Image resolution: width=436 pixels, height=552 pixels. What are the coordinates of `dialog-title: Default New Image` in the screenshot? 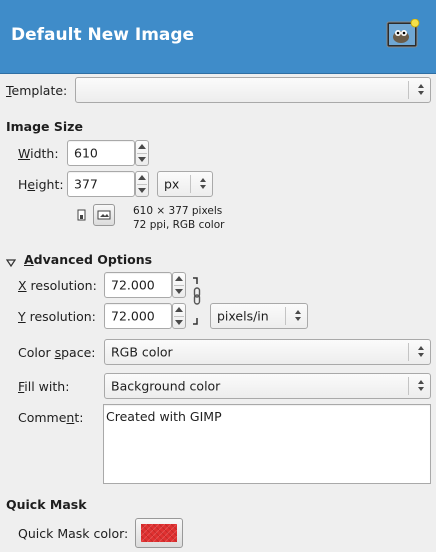 It's located at (103, 35).